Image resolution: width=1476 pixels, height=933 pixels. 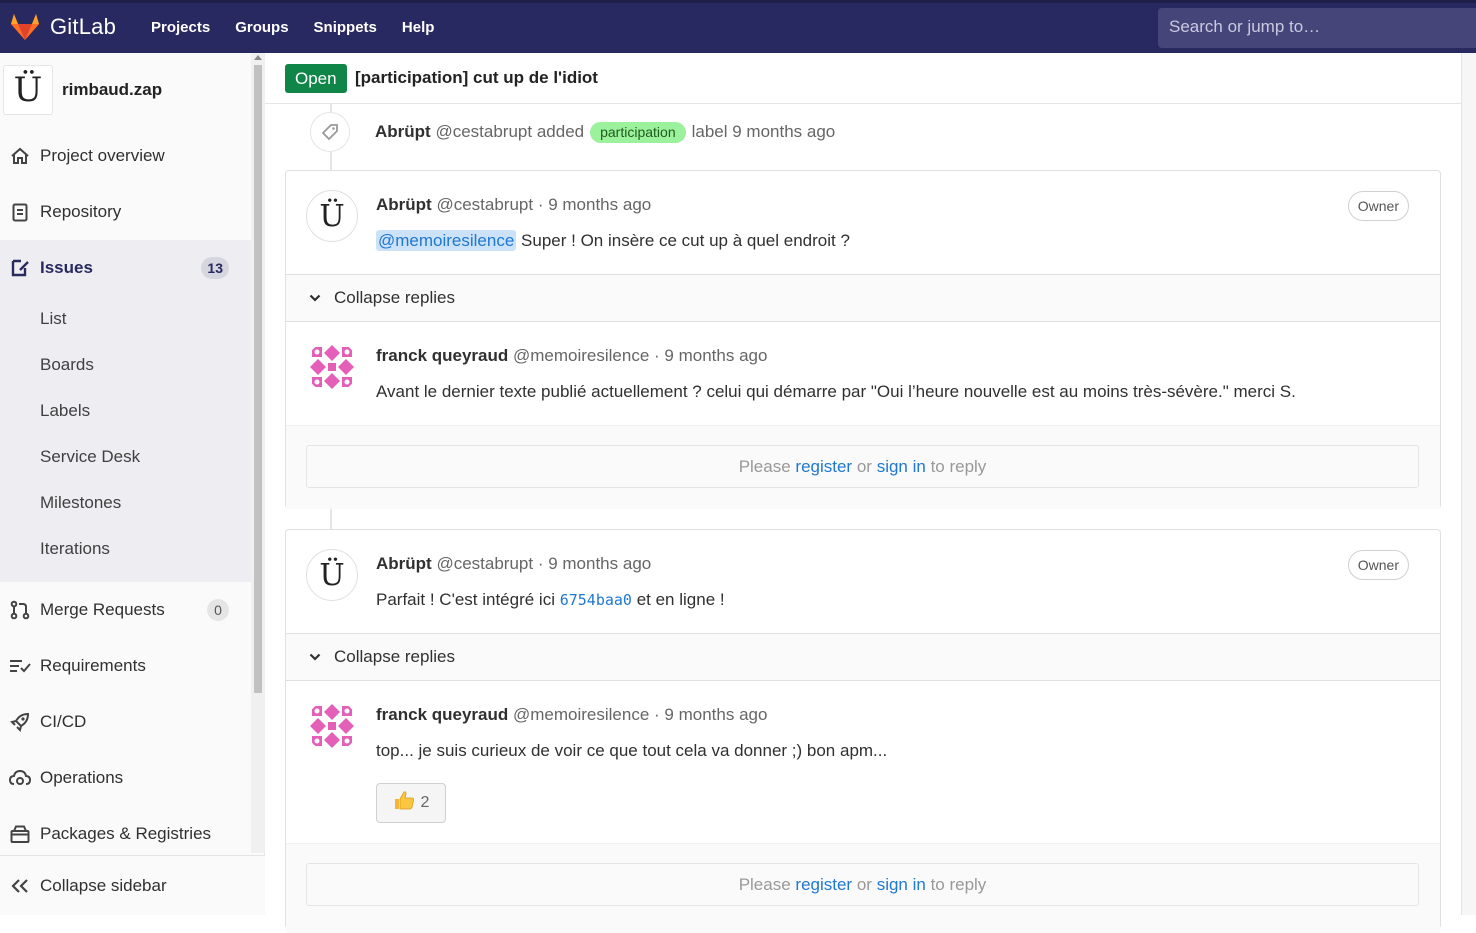 What do you see at coordinates (83, 26) in the screenshot?
I see `brand-name: GitLab` at bounding box center [83, 26].